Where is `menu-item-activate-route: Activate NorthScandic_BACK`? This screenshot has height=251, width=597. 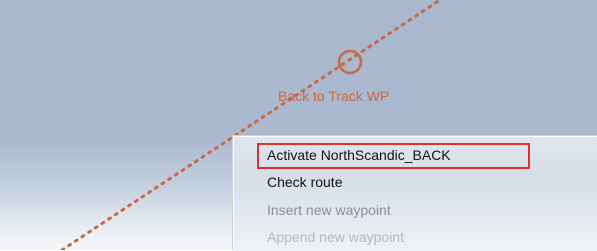
menu-item-activate-route: Activate NorthScandic_BACK is located at coordinates (359, 155).